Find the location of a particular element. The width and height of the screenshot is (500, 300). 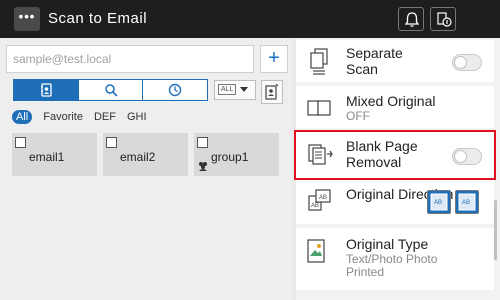

search-icon is located at coordinates (111, 90).